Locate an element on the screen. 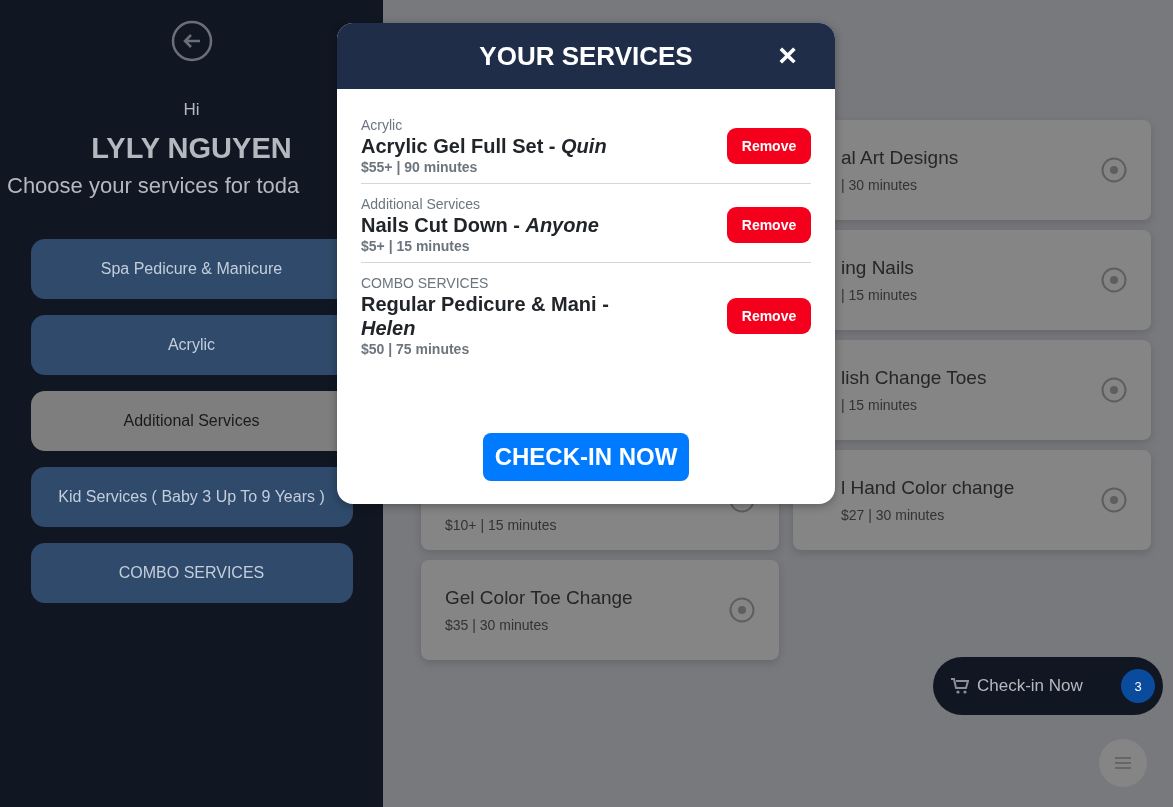 This screenshot has width=1173, height=807. item-category: Acrylic is located at coordinates (382, 125).